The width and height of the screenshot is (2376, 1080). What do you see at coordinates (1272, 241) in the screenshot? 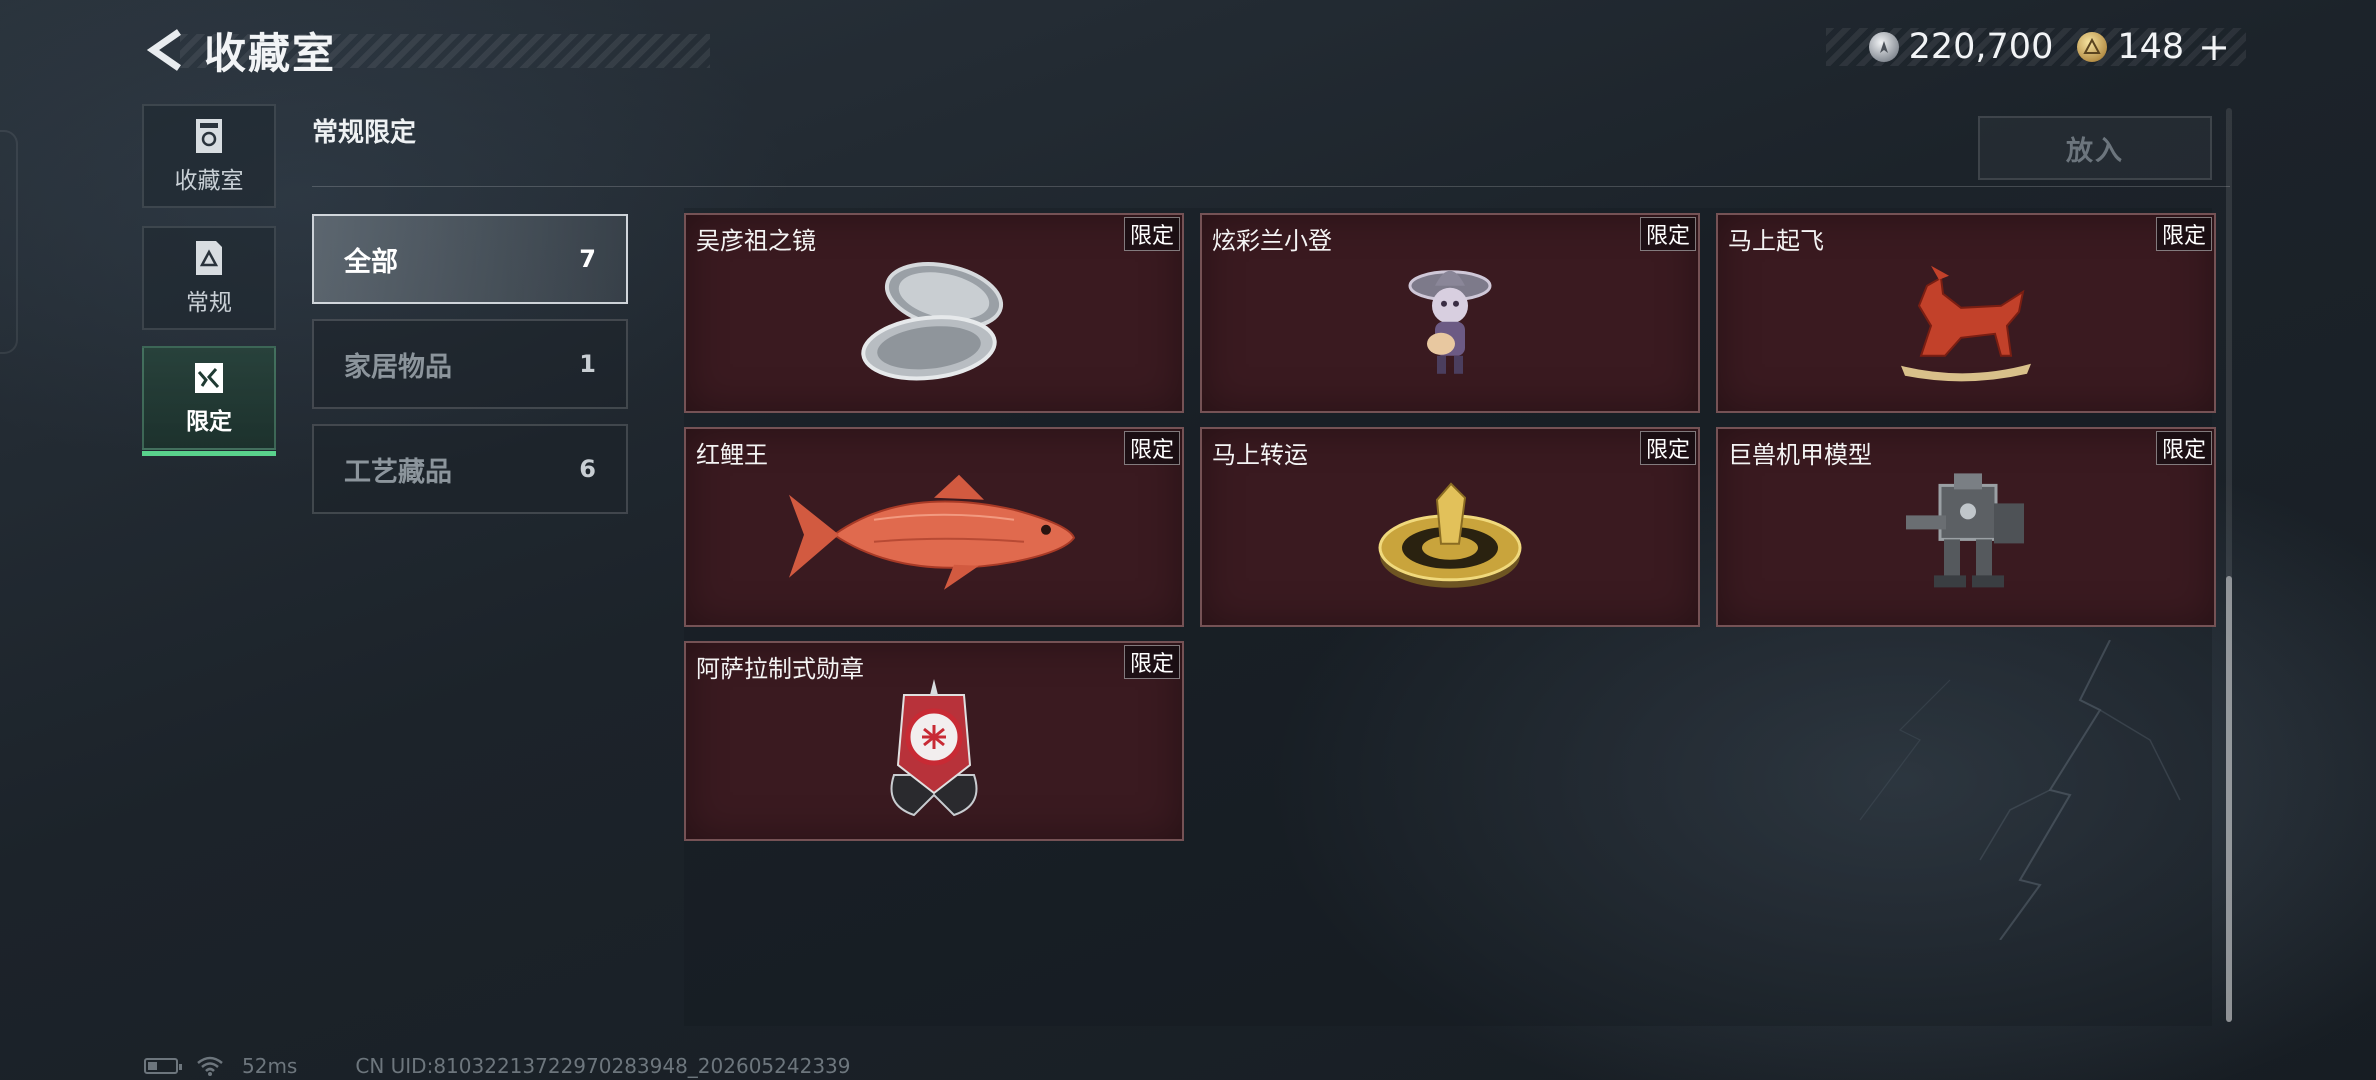
I see `item-name: 炫彩兰小登` at bounding box center [1272, 241].